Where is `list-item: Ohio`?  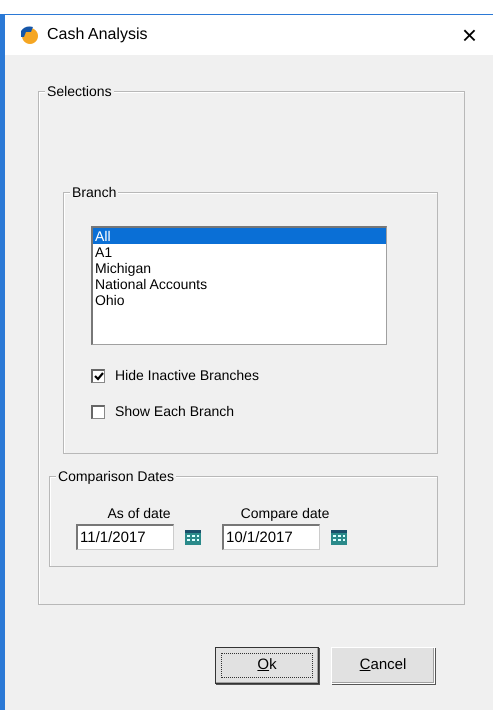
list-item: Ohio is located at coordinates (239, 300).